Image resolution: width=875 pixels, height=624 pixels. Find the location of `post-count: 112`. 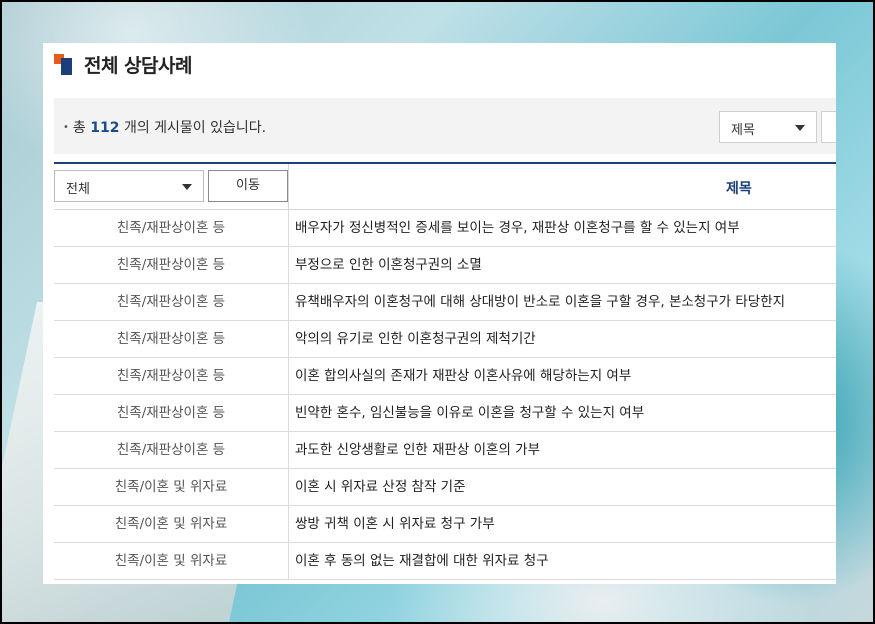

post-count: 112 is located at coordinates (105, 128).